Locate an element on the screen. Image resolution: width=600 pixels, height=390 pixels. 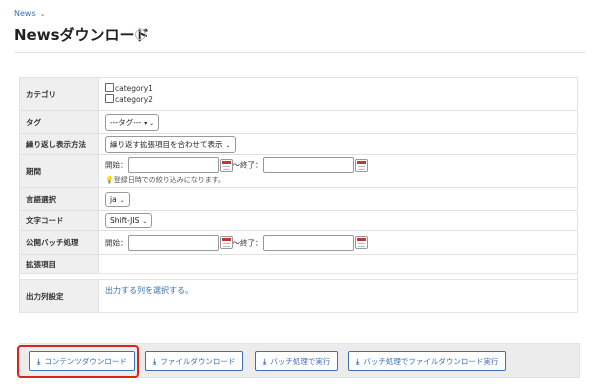
help-icon: ? is located at coordinates (140, 34).